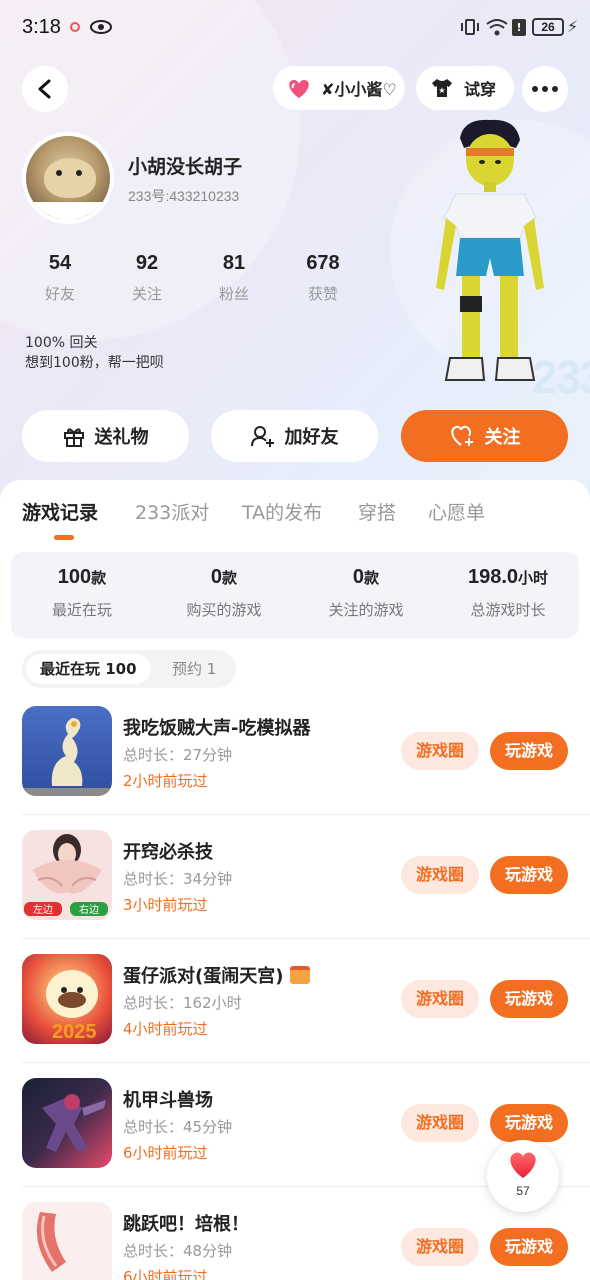 Image resolution: width=590 pixels, height=1280 pixels. I want to click on tab-posts: TA的发布, so click(282, 511).